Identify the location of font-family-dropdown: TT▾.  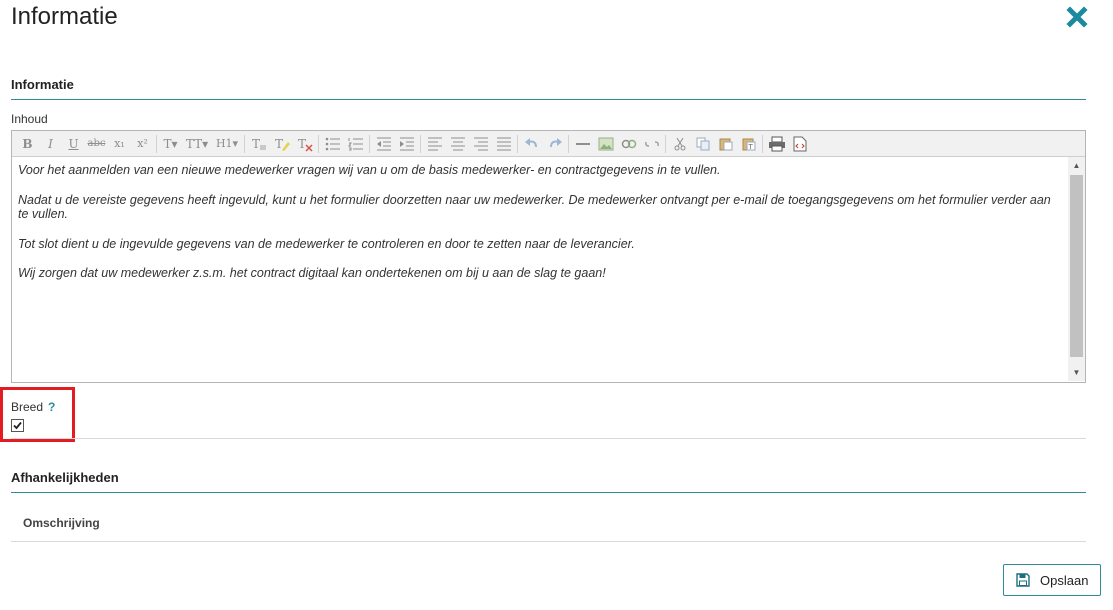
(197, 144).